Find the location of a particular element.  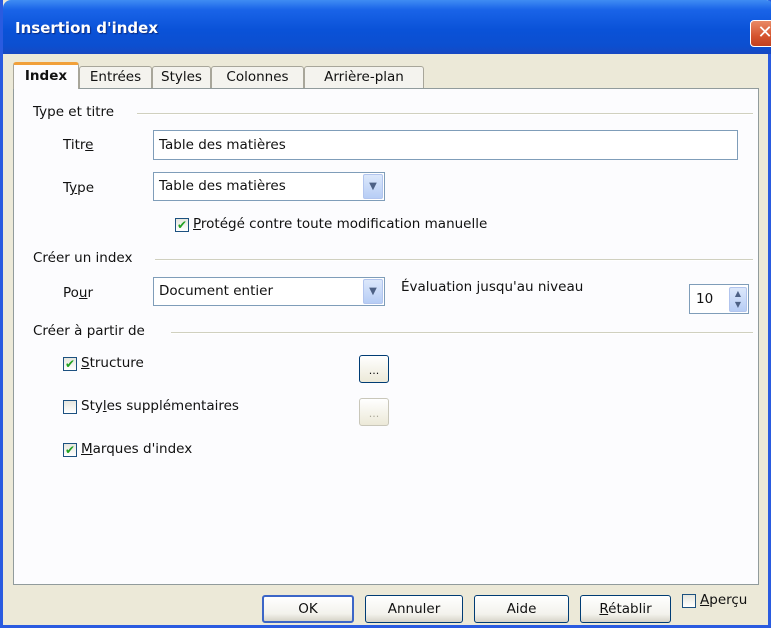

eval-level-spinner: 10 ▲ ▼ is located at coordinates (719, 299).